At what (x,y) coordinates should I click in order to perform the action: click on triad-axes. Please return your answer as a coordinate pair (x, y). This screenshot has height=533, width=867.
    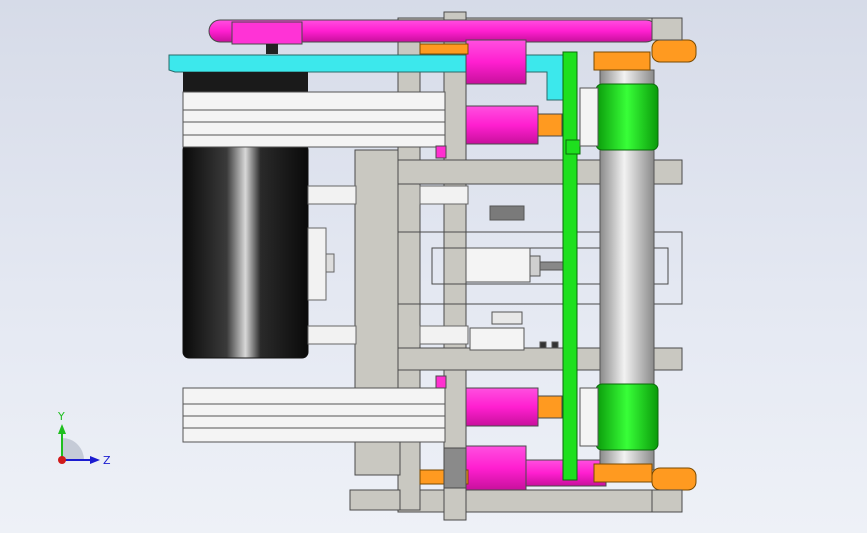
    Looking at the image, I should click on (79, 444).